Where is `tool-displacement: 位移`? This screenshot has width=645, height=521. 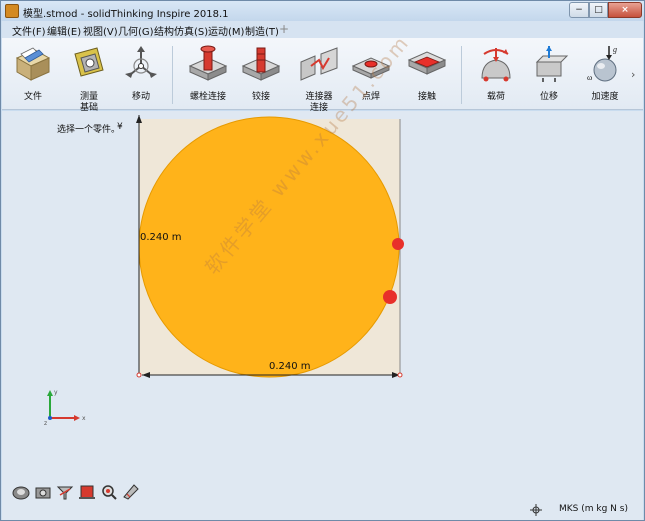 tool-displacement: 位移 is located at coordinates (549, 74).